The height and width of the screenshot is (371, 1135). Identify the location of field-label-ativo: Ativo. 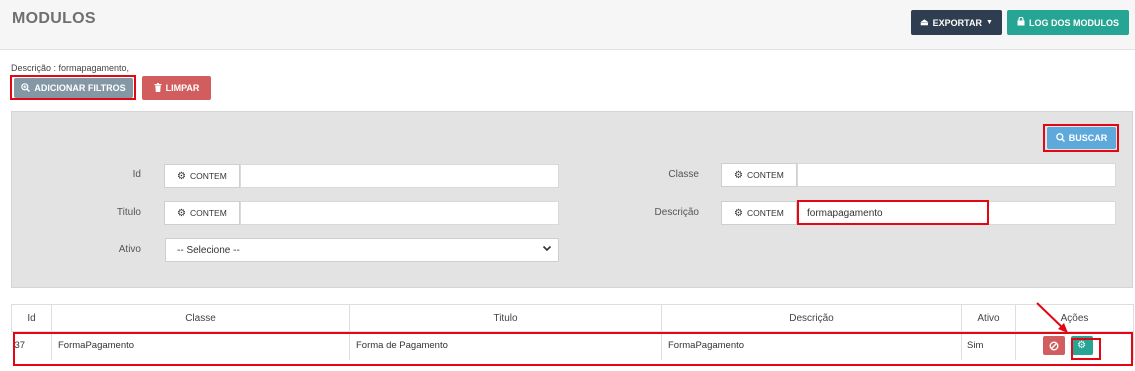
(129, 249).